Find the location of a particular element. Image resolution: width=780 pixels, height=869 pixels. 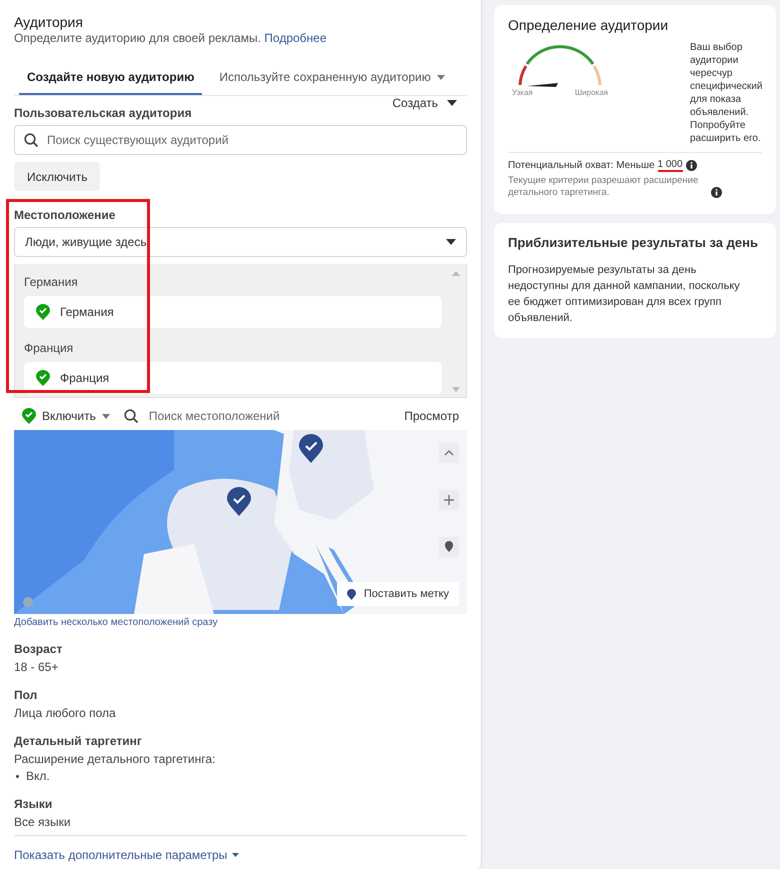

gauge-label: Узкая is located at coordinates (522, 92).